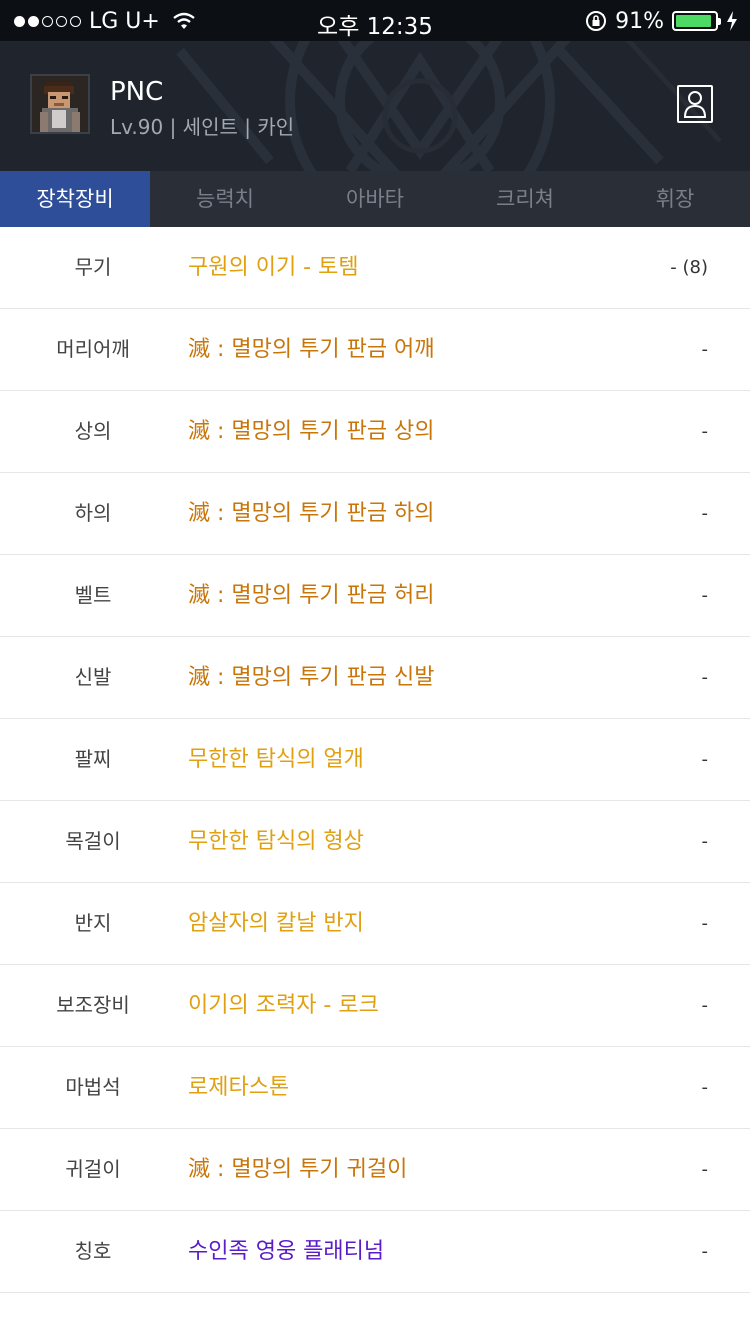  I want to click on profile-button, so click(695, 104).